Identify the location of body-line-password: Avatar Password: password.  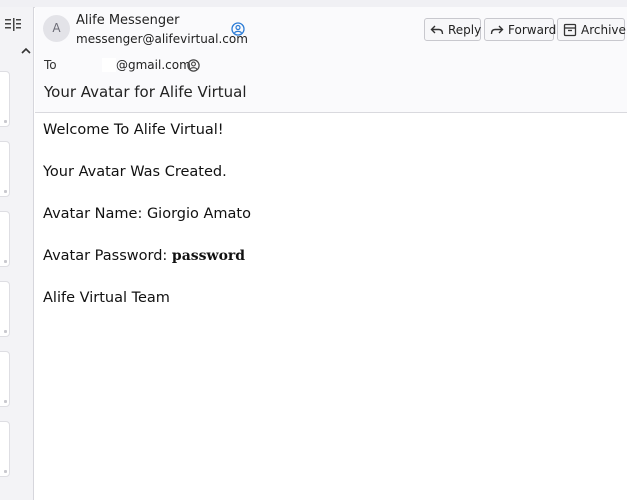
(144, 256).